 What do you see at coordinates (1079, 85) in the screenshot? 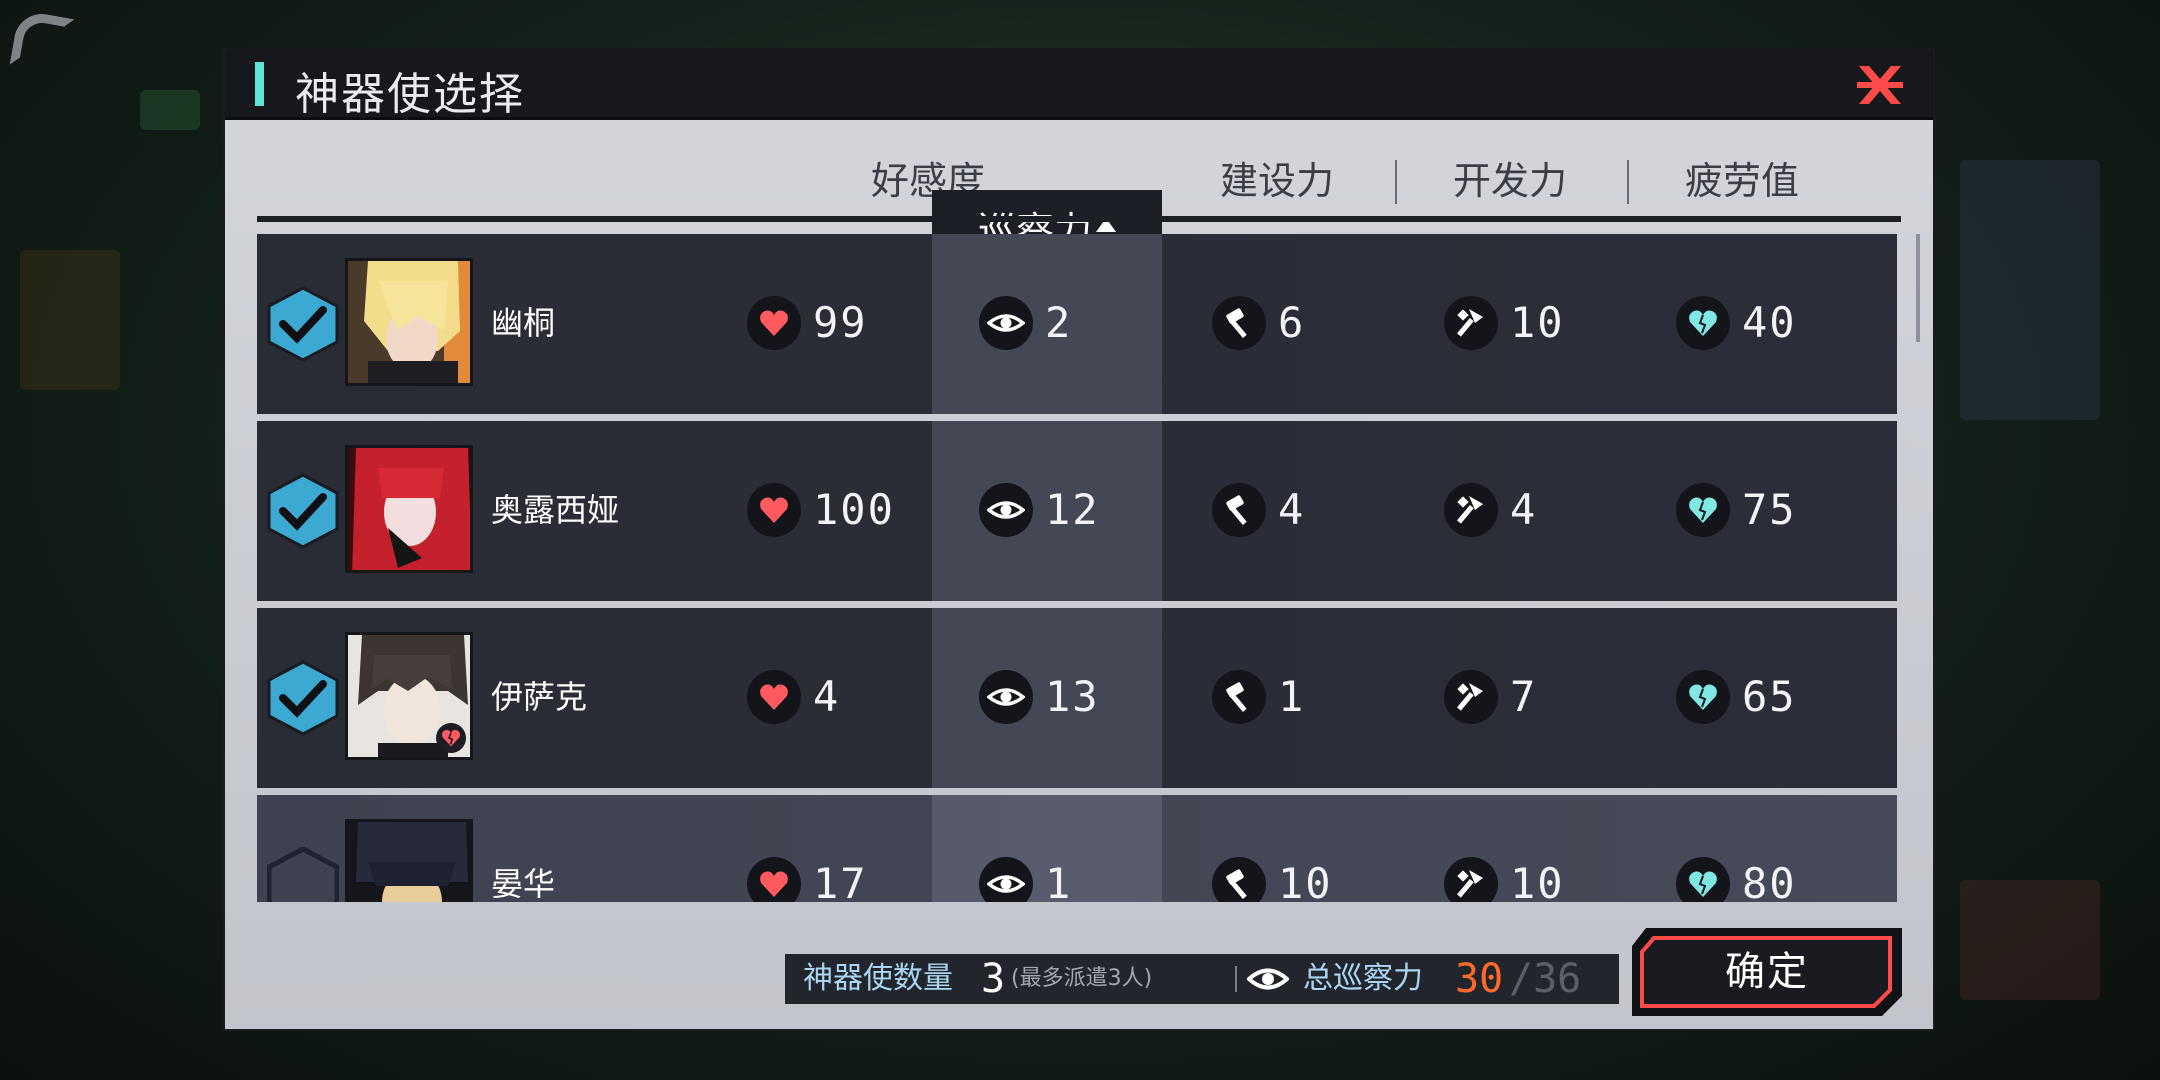
I see `title-bar: 神器使选择` at bounding box center [1079, 85].